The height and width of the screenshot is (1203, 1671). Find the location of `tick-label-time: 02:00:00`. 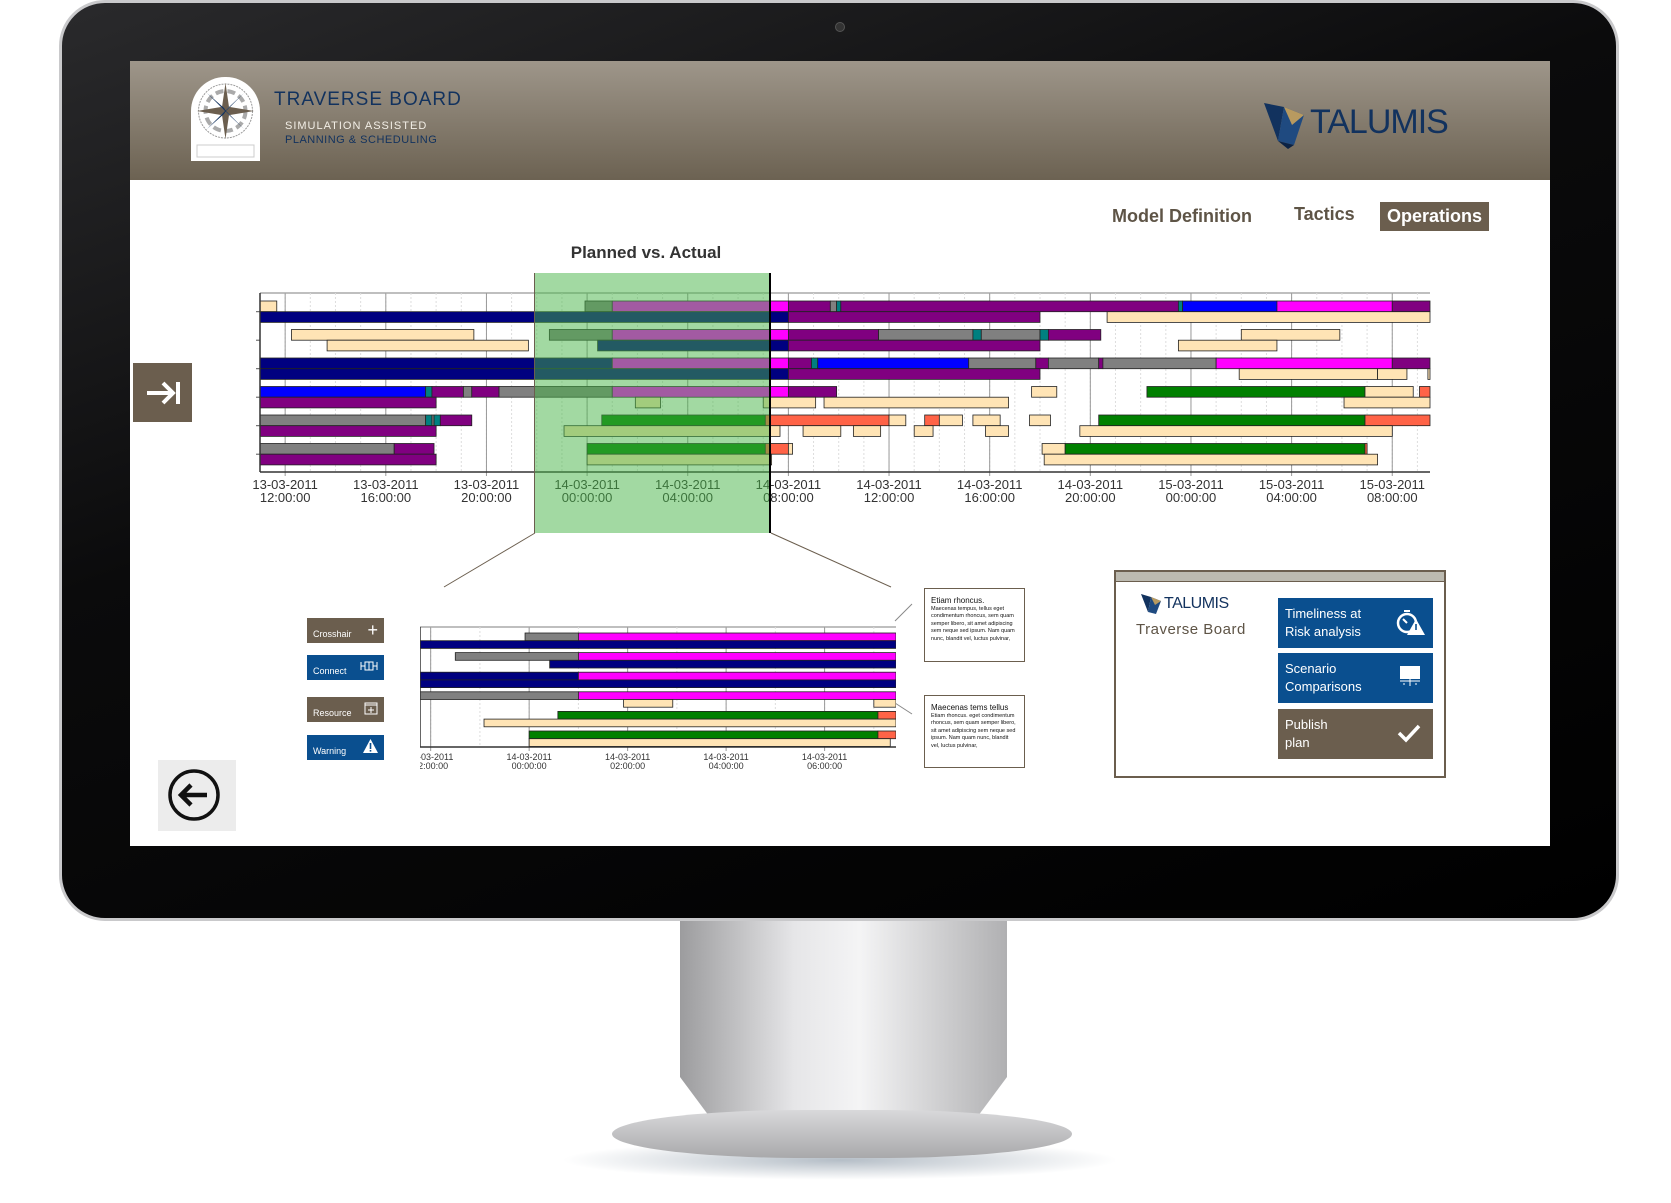

tick-label-time: 02:00:00 is located at coordinates (627, 766).